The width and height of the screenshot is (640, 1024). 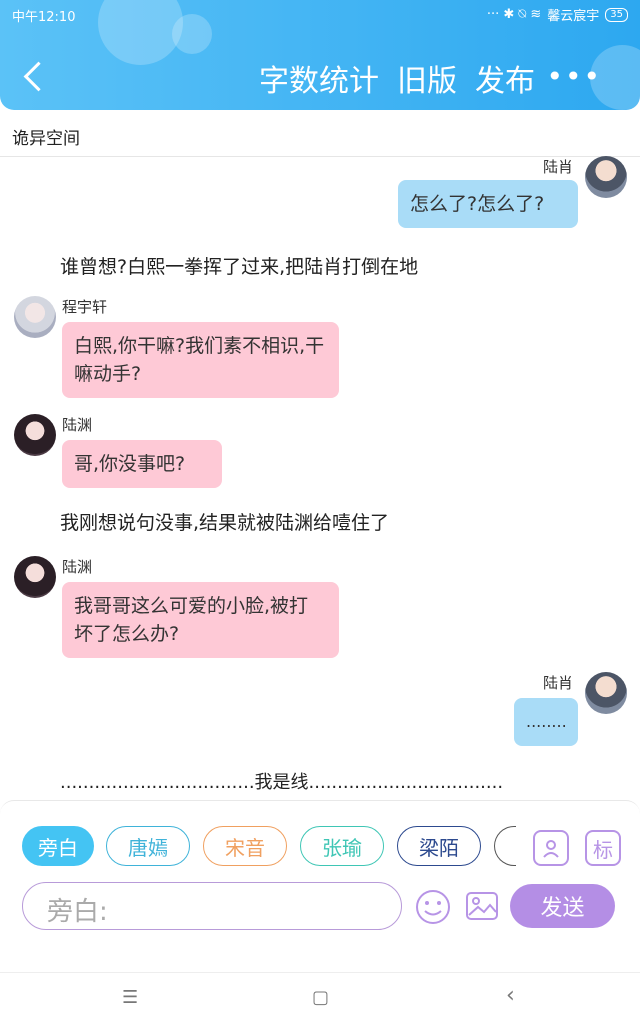 I want to click on back-nav-icon: ‹, so click(x=510, y=995).